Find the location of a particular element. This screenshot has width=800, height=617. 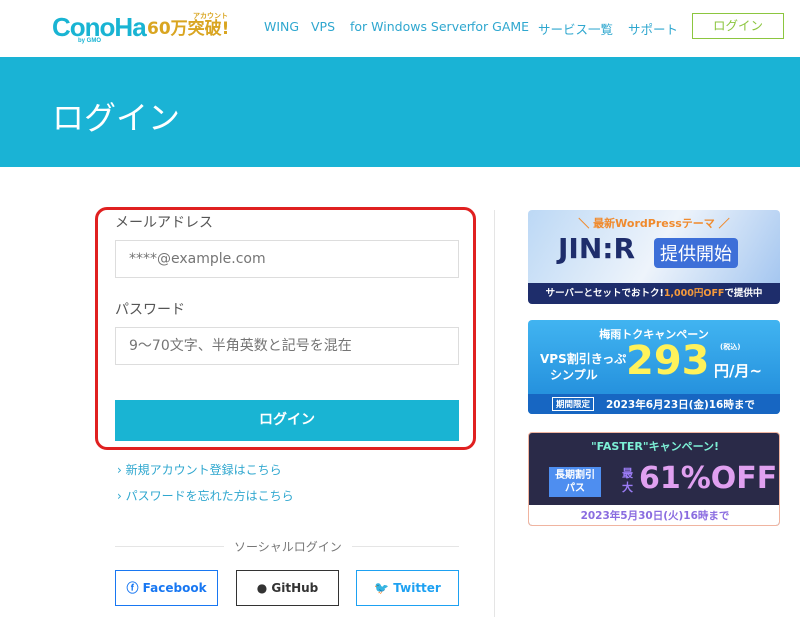

twitter-login-button: 🐦 Twitter is located at coordinates (407, 588).